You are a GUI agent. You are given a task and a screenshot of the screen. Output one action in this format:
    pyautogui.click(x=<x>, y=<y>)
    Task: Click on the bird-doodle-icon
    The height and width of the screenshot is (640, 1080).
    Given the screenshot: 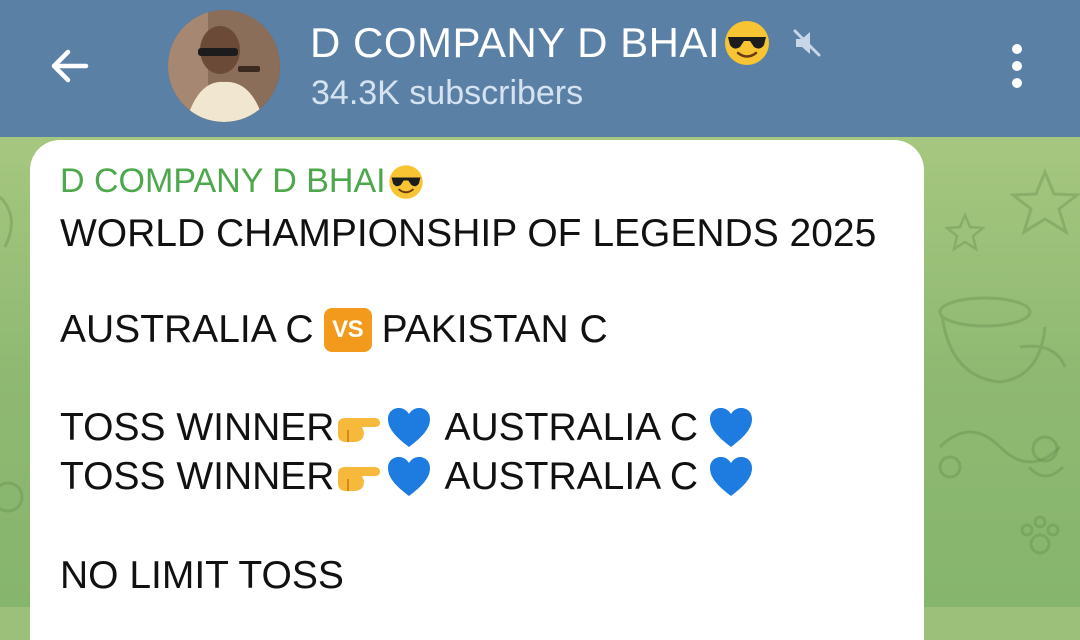 What is the action you would take?
    pyautogui.click(x=1046, y=456)
    